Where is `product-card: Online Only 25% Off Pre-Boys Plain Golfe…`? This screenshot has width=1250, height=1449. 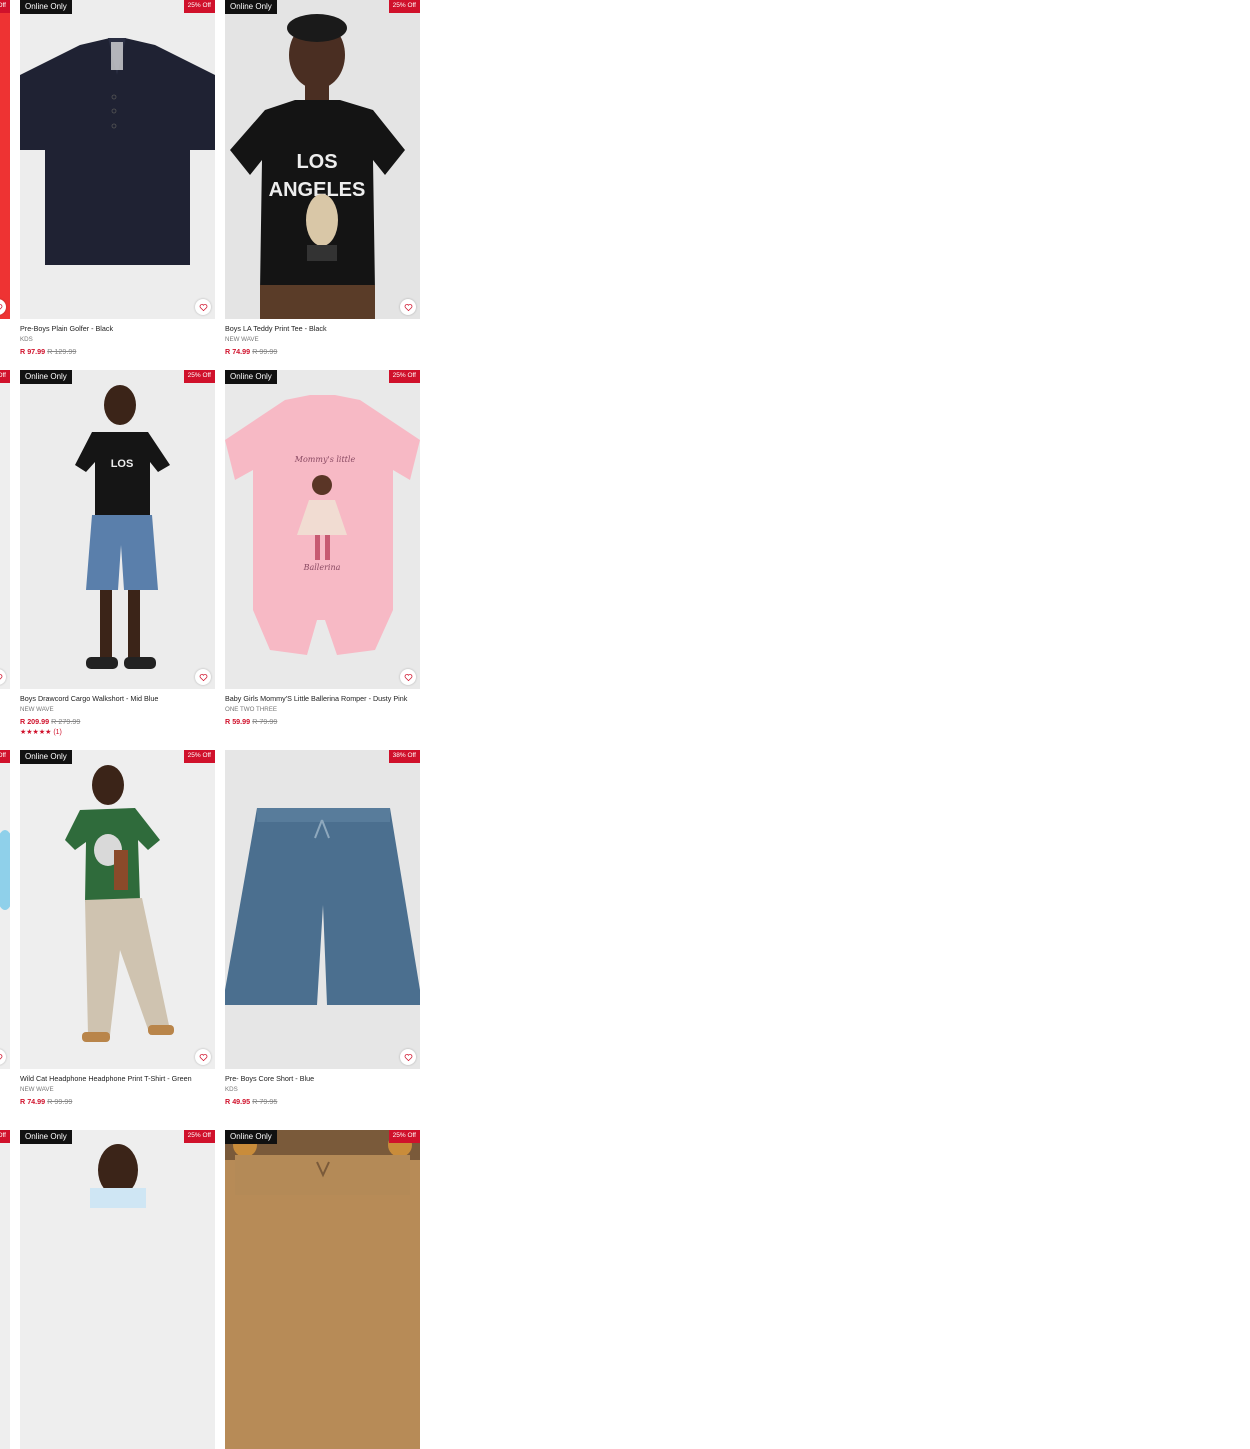 product-card: Online Only 25% Off Pre-Boys Plain Golfe… is located at coordinates (117, 178).